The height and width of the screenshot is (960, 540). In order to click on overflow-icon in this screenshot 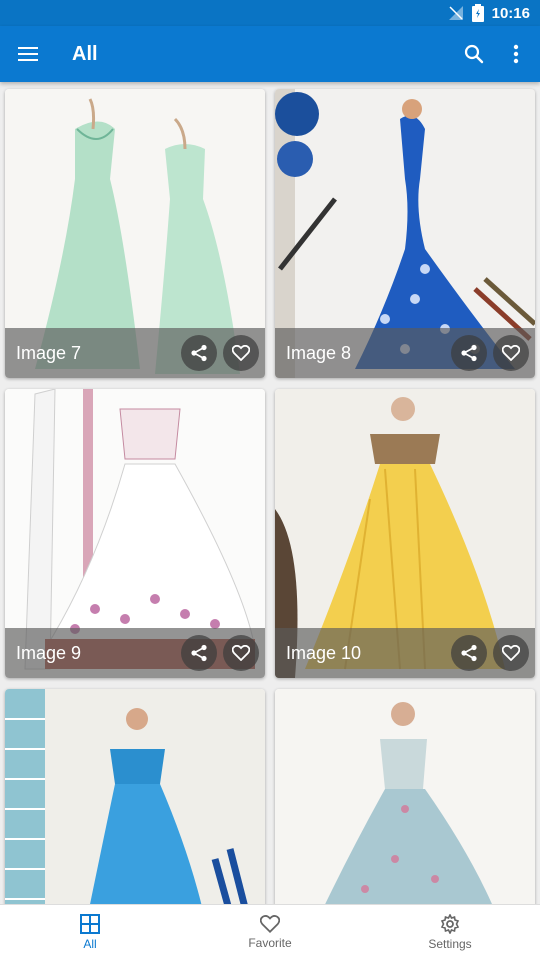, I will do `click(516, 54)`.